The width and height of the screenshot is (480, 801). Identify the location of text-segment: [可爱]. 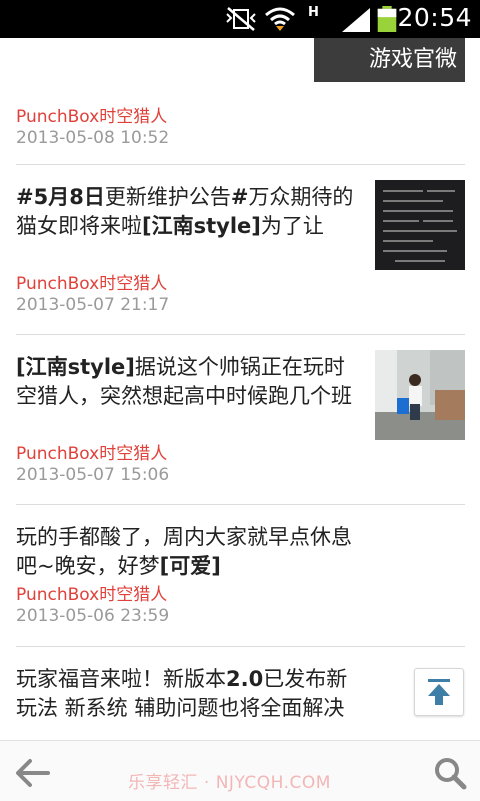
(190, 566).